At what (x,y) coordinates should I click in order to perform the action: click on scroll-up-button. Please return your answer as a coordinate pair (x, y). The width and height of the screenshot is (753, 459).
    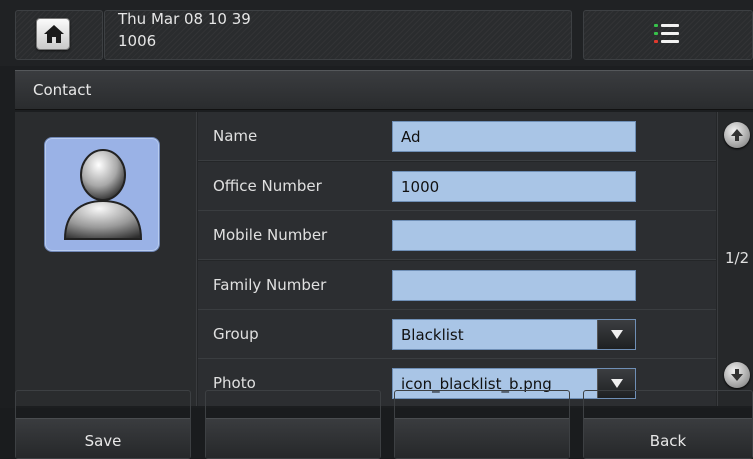
    Looking at the image, I should click on (737, 135).